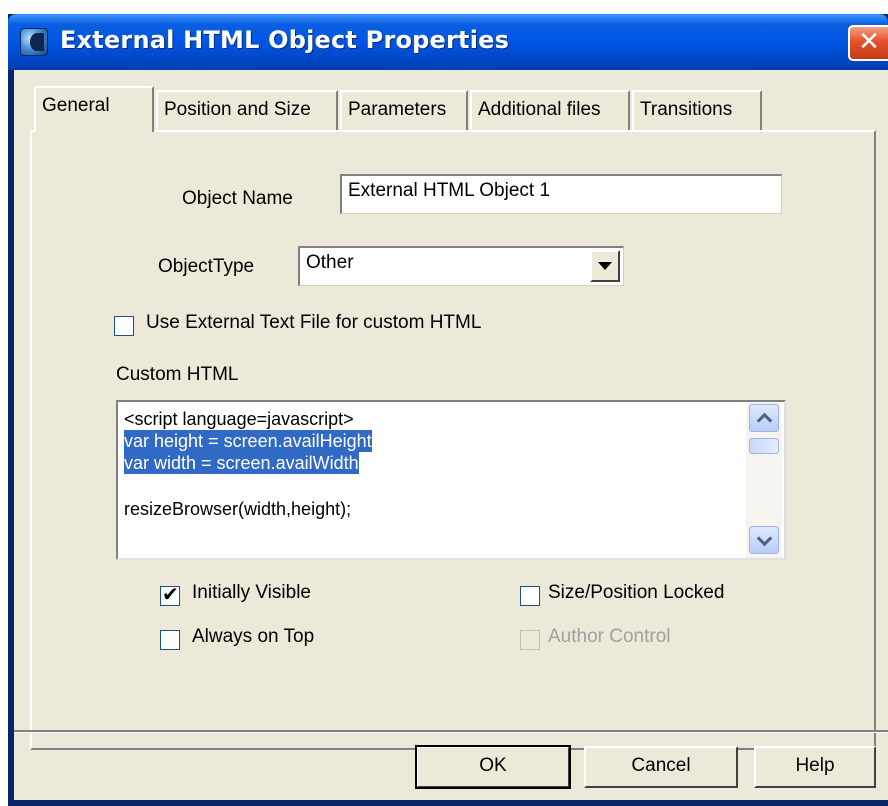 The width and height of the screenshot is (888, 806). Describe the element at coordinates (868, 43) in the screenshot. I see `close-icon: ✕` at that location.